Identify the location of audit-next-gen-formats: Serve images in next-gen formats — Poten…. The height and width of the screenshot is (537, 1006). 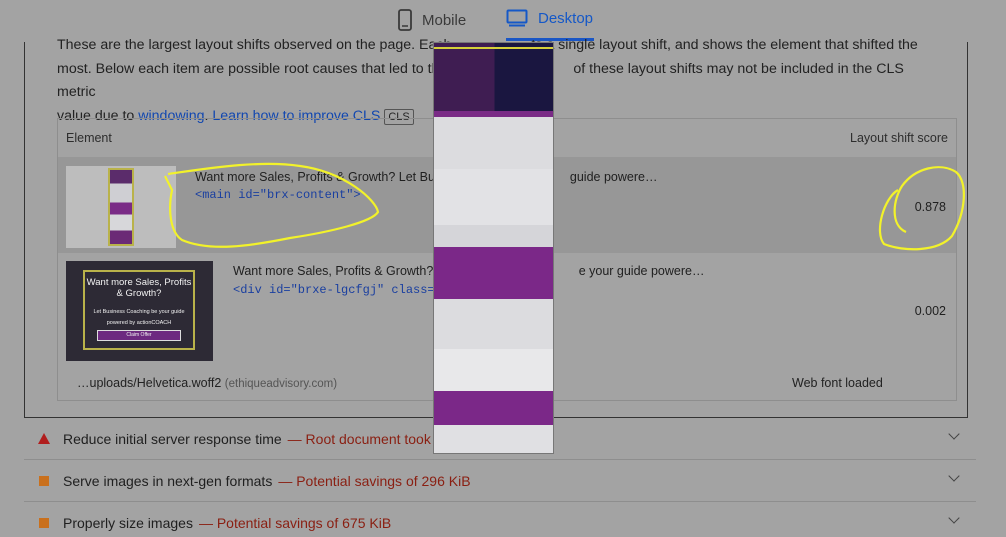
(500, 481).